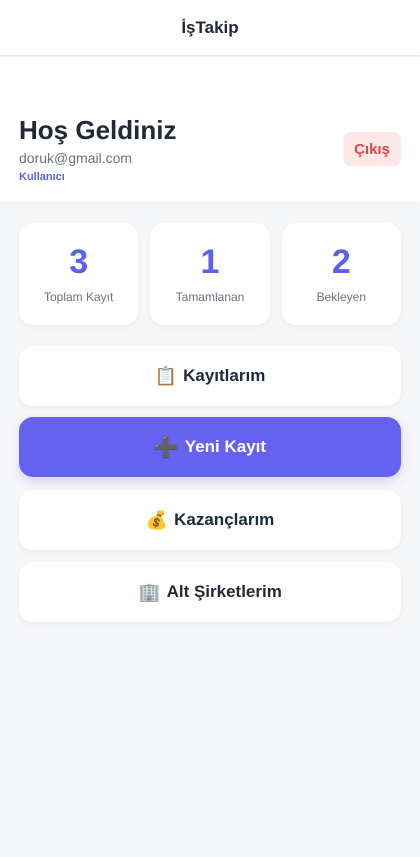 This screenshot has height=857, width=420. Describe the element at coordinates (210, 297) in the screenshot. I see `stat-label: Tamamlanan` at that location.